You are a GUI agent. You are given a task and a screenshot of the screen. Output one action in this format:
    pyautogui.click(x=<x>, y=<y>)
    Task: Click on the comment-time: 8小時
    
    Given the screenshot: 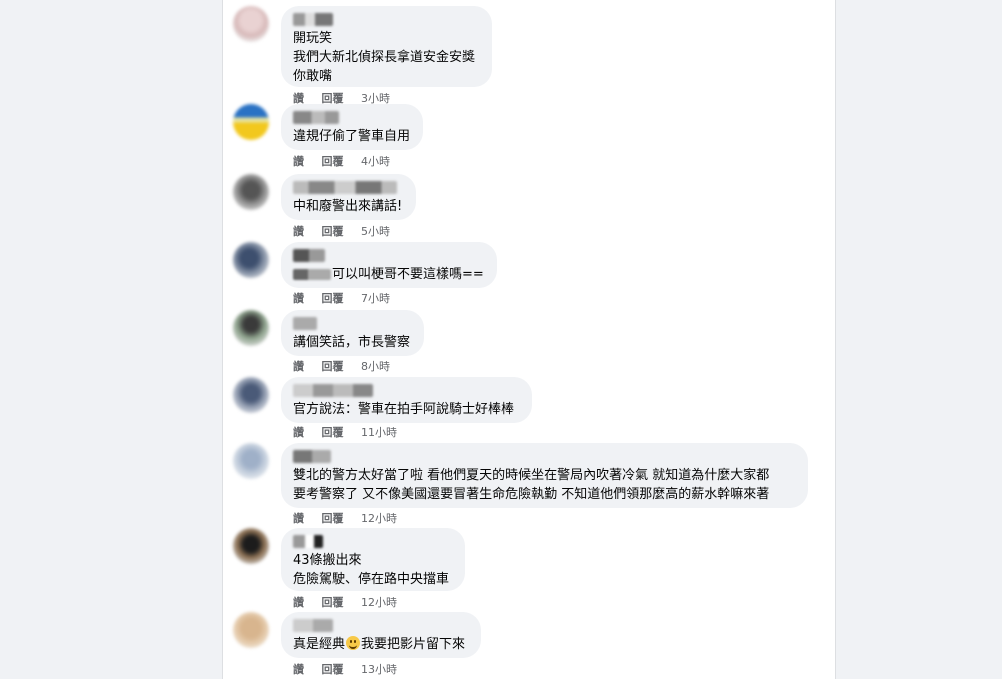 What is the action you would take?
    pyautogui.click(x=375, y=366)
    